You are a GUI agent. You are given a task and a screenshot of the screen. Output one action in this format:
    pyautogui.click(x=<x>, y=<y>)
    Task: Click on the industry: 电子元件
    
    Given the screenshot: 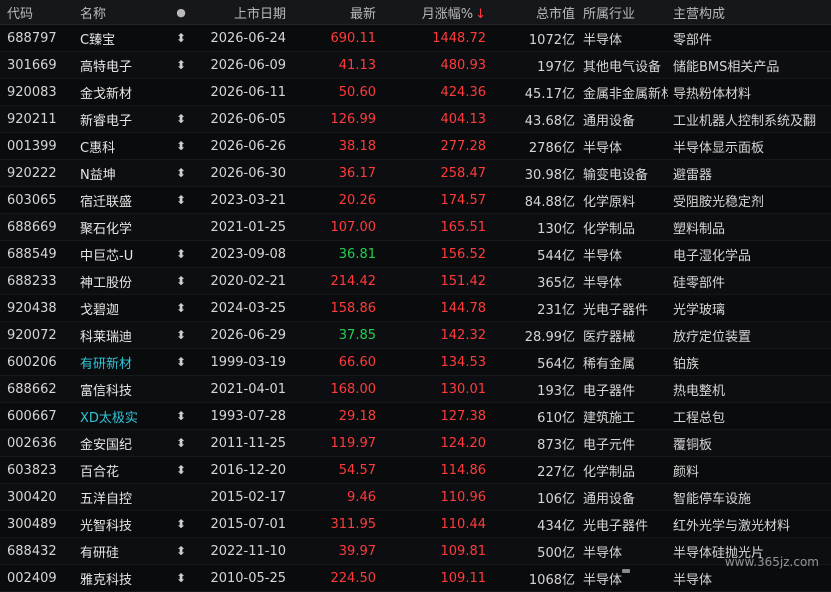 What is the action you would take?
    pyautogui.click(x=609, y=445)
    